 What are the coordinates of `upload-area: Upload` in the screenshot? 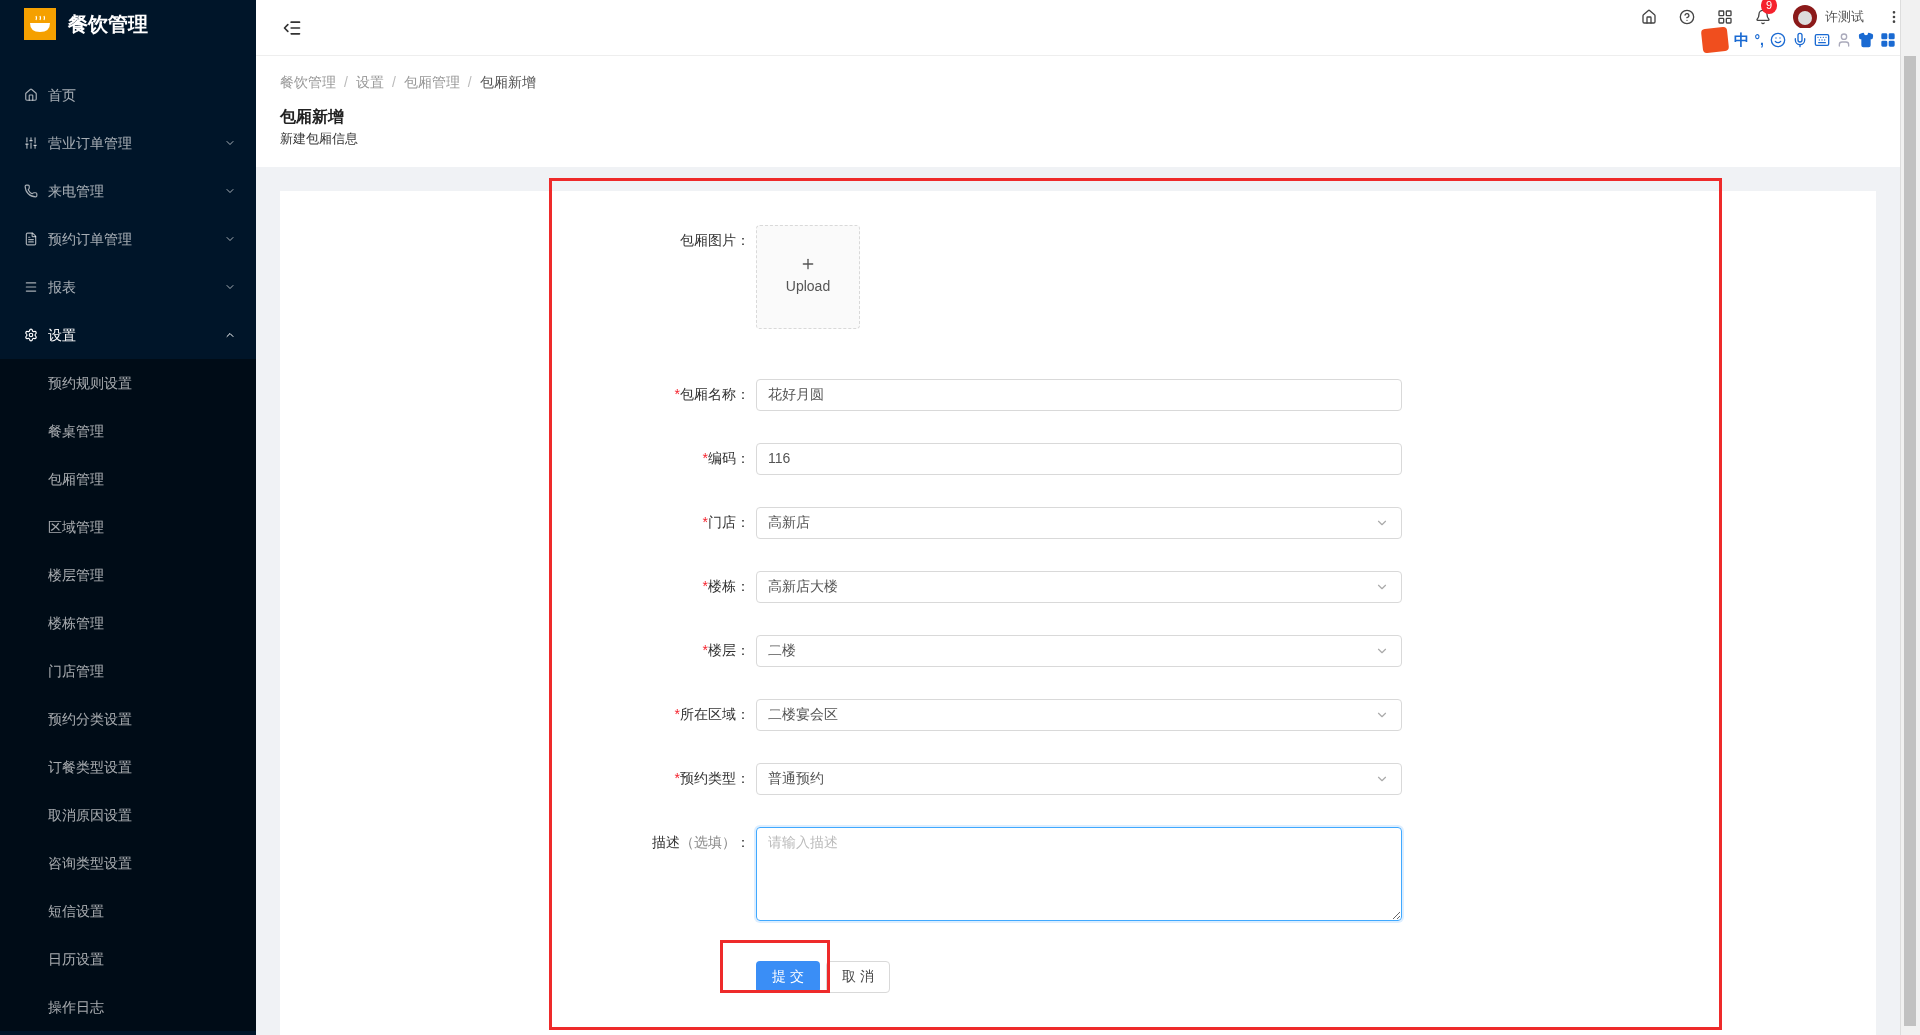 It's located at (808, 276).